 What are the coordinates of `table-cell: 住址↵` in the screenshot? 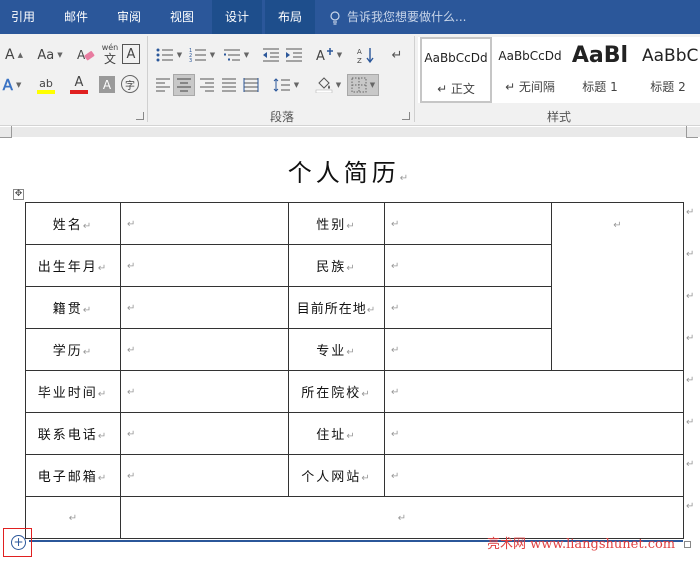 It's located at (336, 433).